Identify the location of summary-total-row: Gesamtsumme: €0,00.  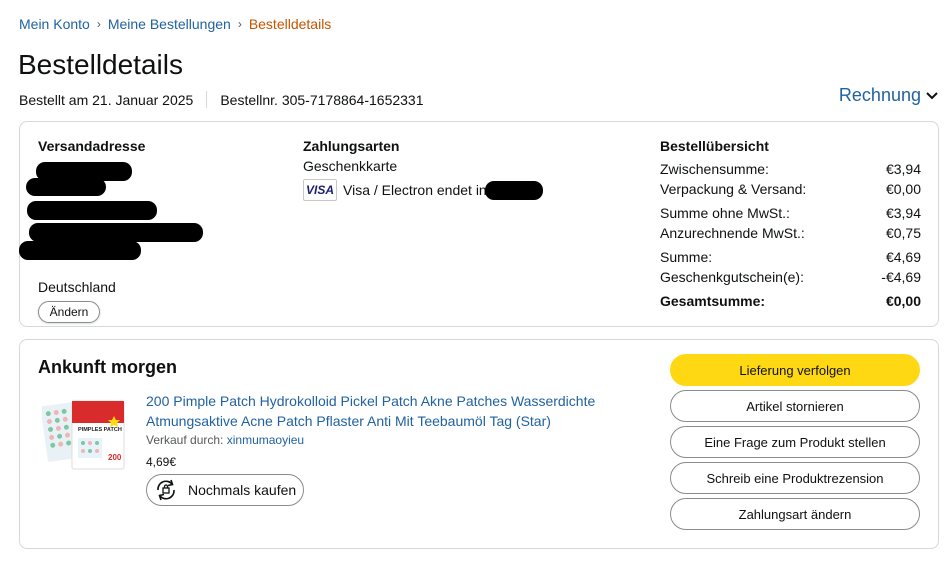
(790, 301).